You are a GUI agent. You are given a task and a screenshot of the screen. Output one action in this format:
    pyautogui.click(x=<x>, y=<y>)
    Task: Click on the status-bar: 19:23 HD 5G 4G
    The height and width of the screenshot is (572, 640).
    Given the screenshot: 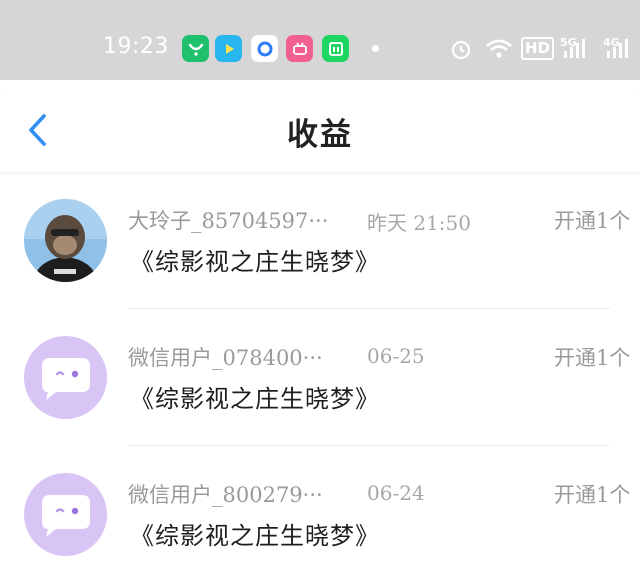 What is the action you would take?
    pyautogui.click(x=320, y=40)
    